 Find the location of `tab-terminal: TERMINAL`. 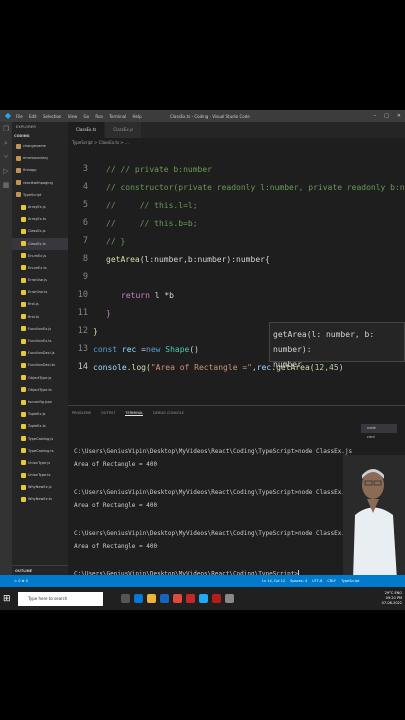

tab-terminal: TERMINAL is located at coordinates (134, 413).